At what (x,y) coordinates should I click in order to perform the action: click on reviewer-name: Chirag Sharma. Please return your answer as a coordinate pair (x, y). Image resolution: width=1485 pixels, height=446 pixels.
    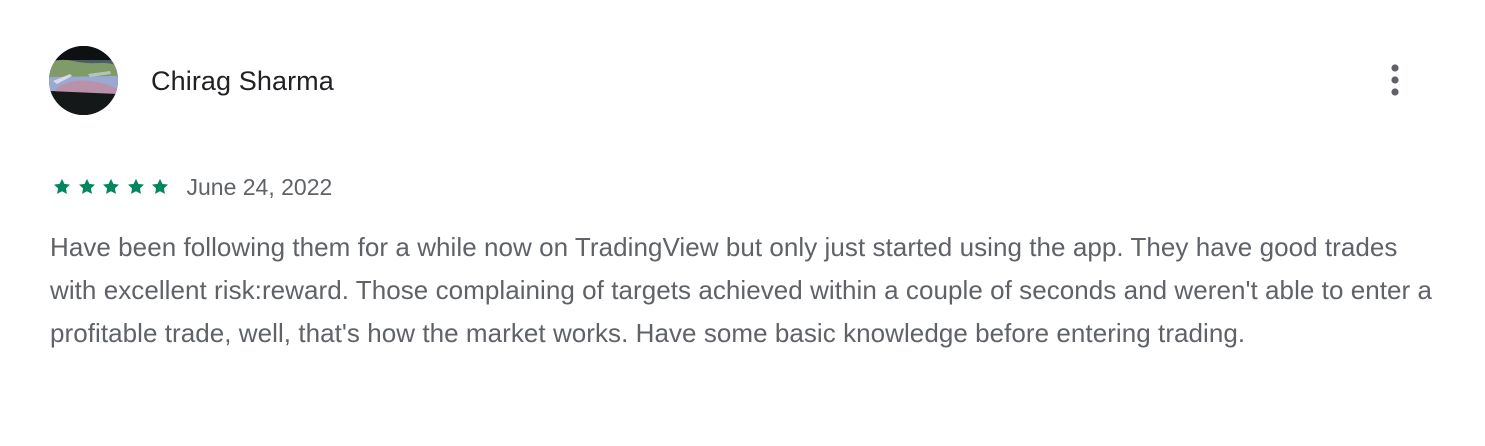
    Looking at the image, I should click on (242, 81).